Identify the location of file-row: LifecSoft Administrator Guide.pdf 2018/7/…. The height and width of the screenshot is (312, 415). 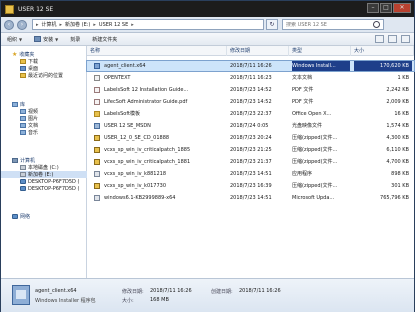
(250, 102).